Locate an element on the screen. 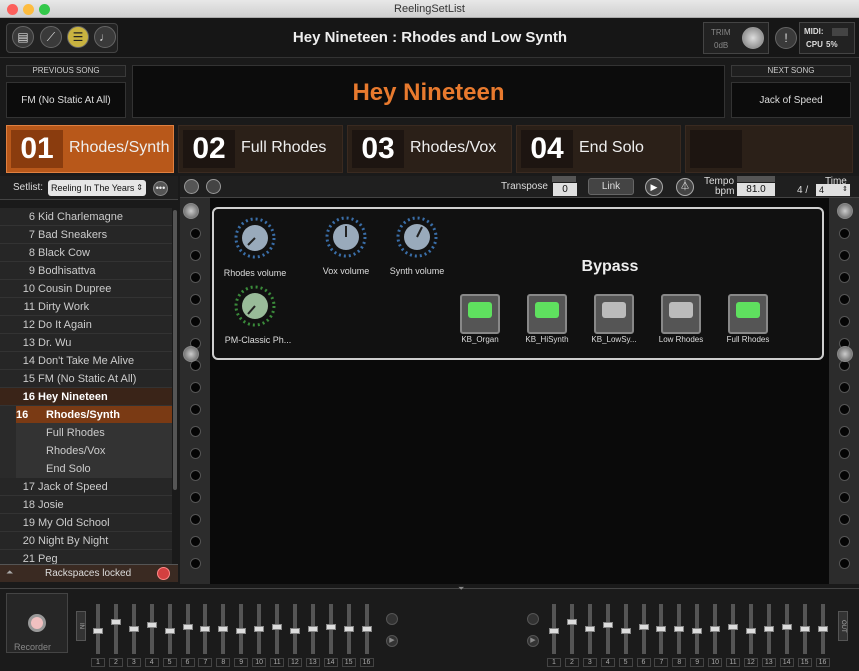 This screenshot has width=859, height=671. link-button: Link is located at coordinates (611, 186).